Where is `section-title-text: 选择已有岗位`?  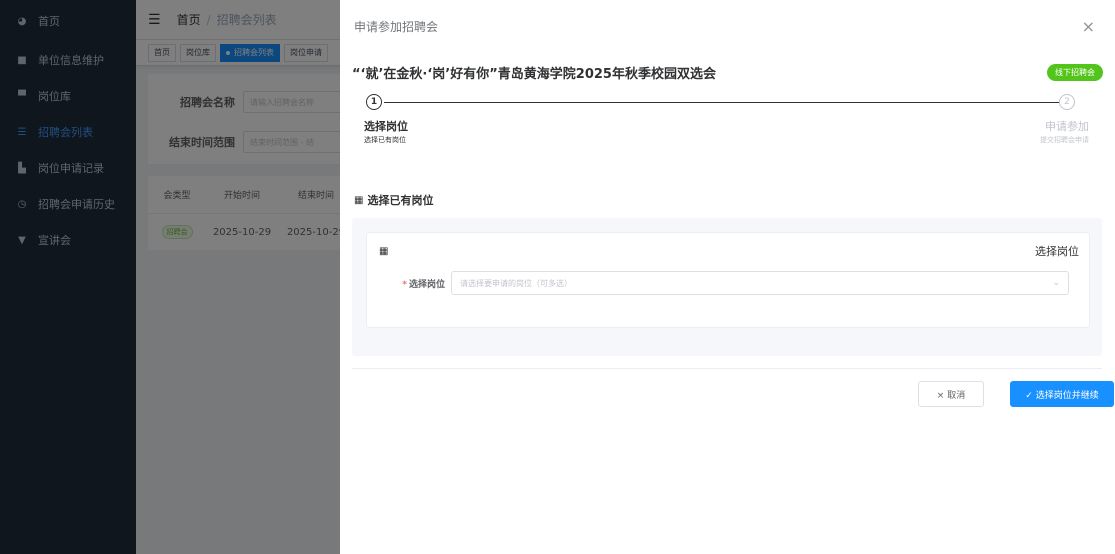
section-title-text: 选择已有岗位 is located at coordinates (400, 200).